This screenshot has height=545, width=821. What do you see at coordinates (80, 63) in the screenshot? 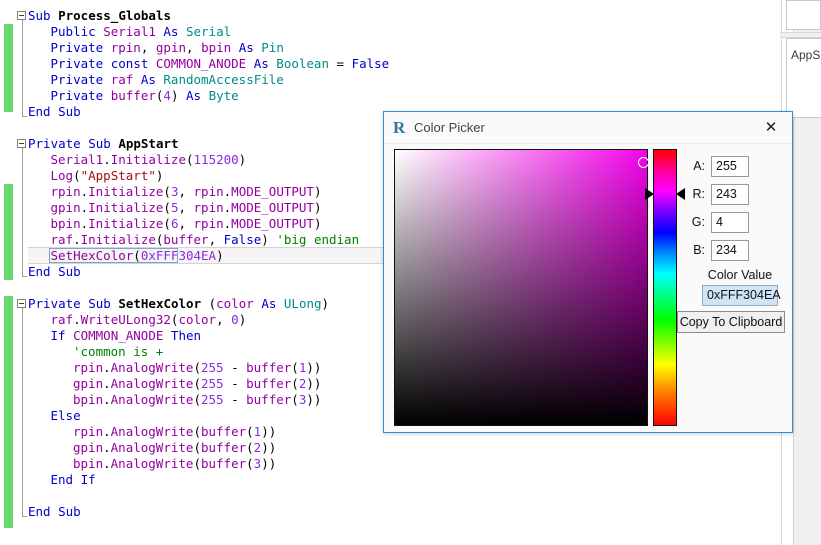
I see `code-token: Private` at bounding box center [80, 63].